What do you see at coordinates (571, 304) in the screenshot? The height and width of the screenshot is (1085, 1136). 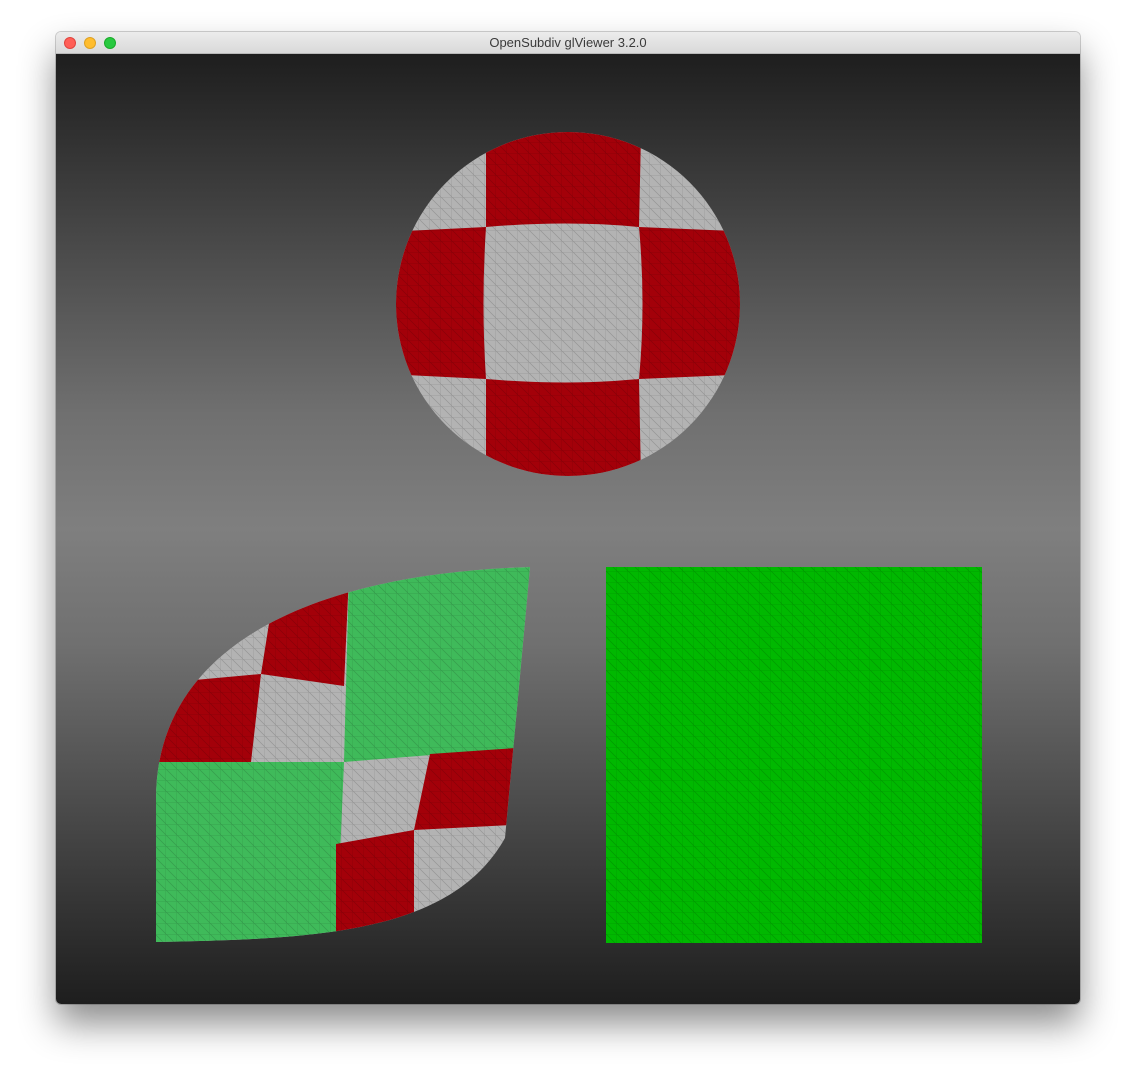 I see `sphere-mesh` at bounding box center [571, 304].